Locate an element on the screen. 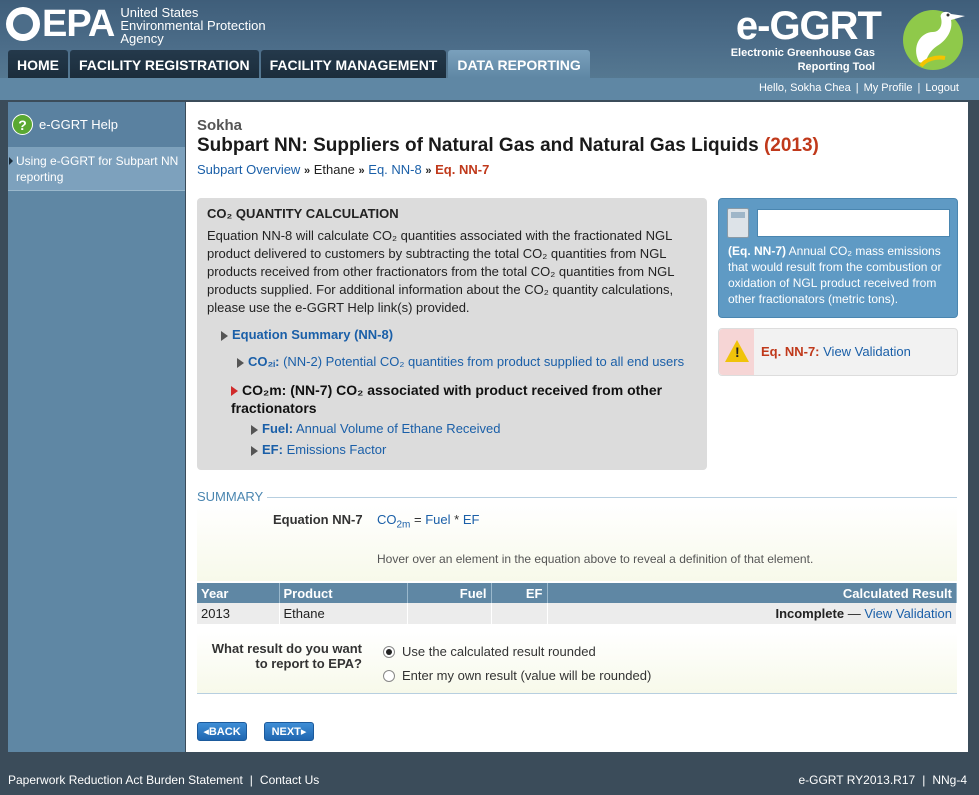  equation-formula: CO2m = Fuel * EF is located at coordinates (428, 521).